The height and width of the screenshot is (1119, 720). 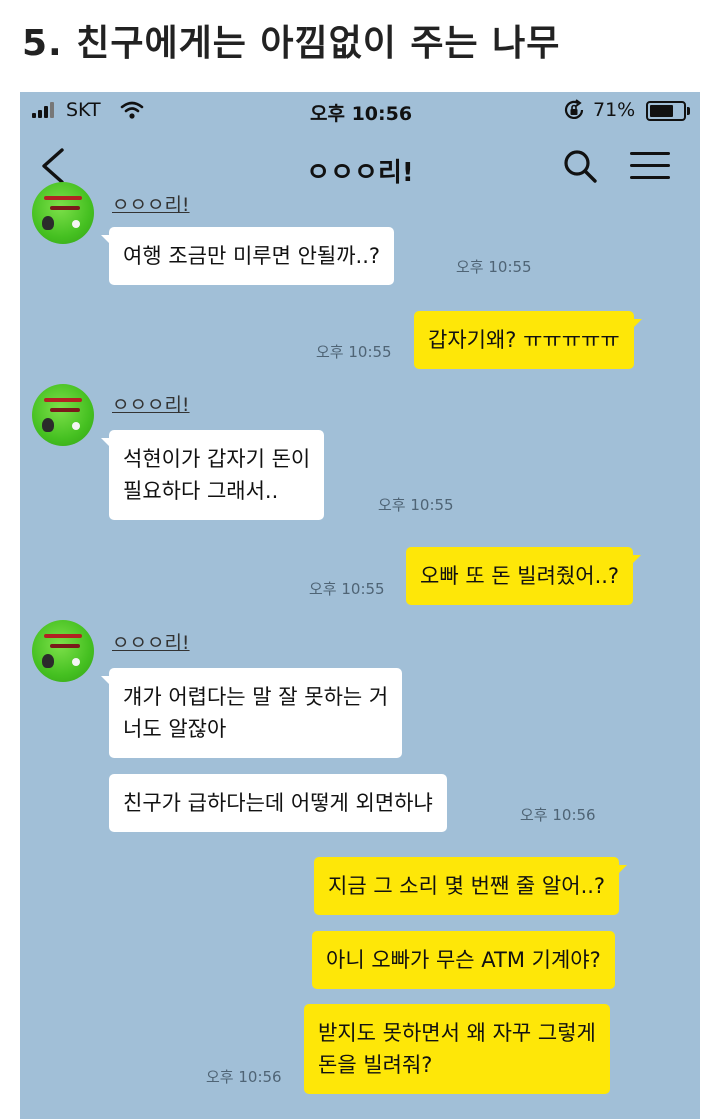 I want to click on message-line: 너도 알잖아, so click(x=175, y=729).